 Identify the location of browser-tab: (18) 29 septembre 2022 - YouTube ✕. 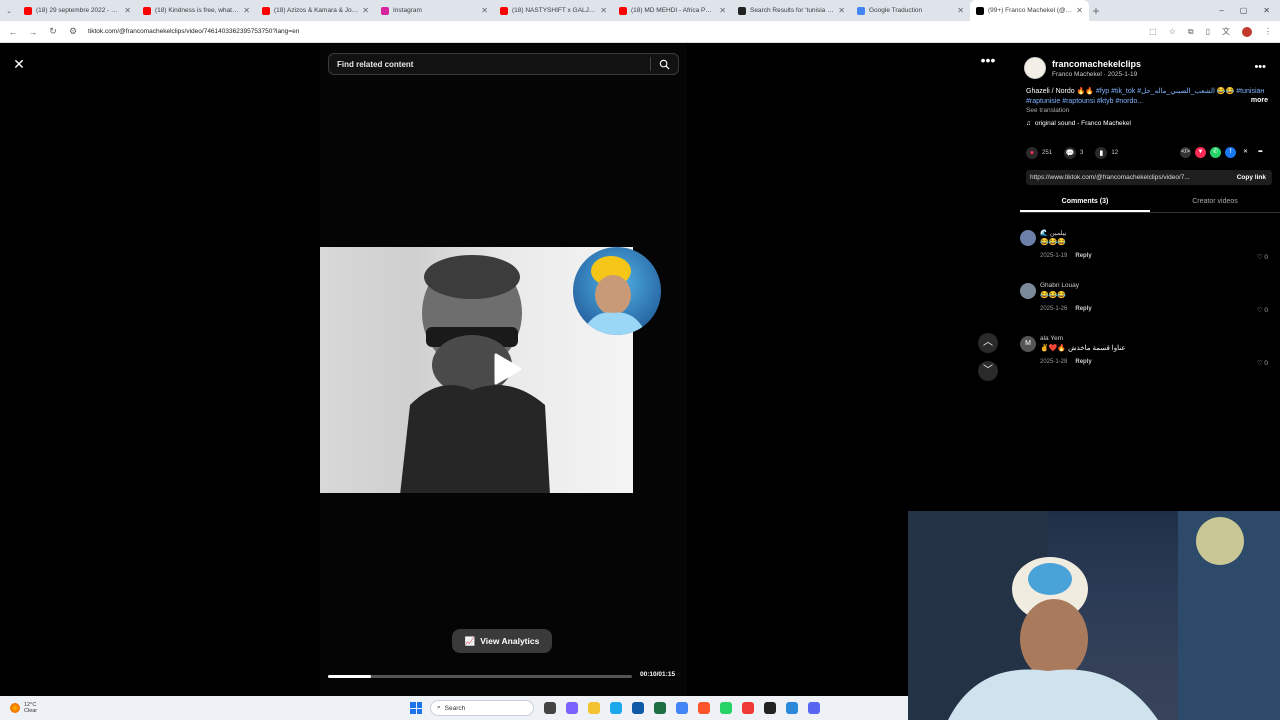
(77, 10).